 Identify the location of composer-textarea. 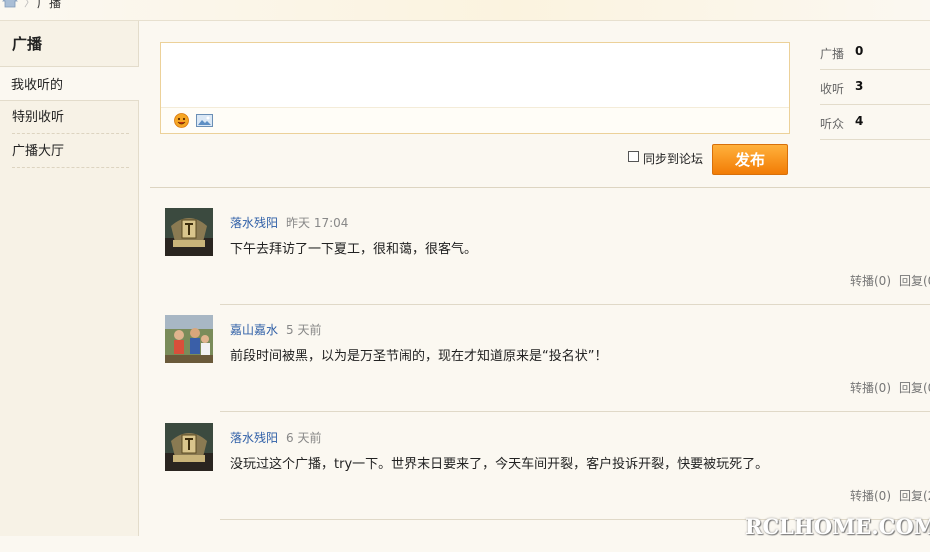
(475, 75).